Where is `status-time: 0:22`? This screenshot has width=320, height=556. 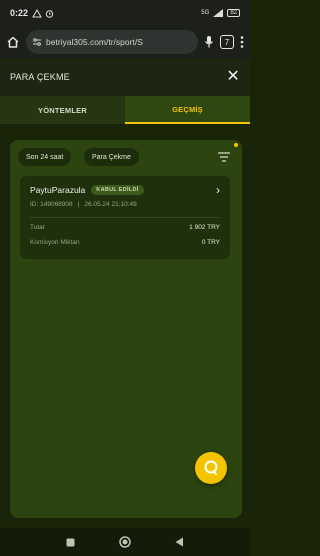 status-time: 0:22 is located at coordinates (19, 13).